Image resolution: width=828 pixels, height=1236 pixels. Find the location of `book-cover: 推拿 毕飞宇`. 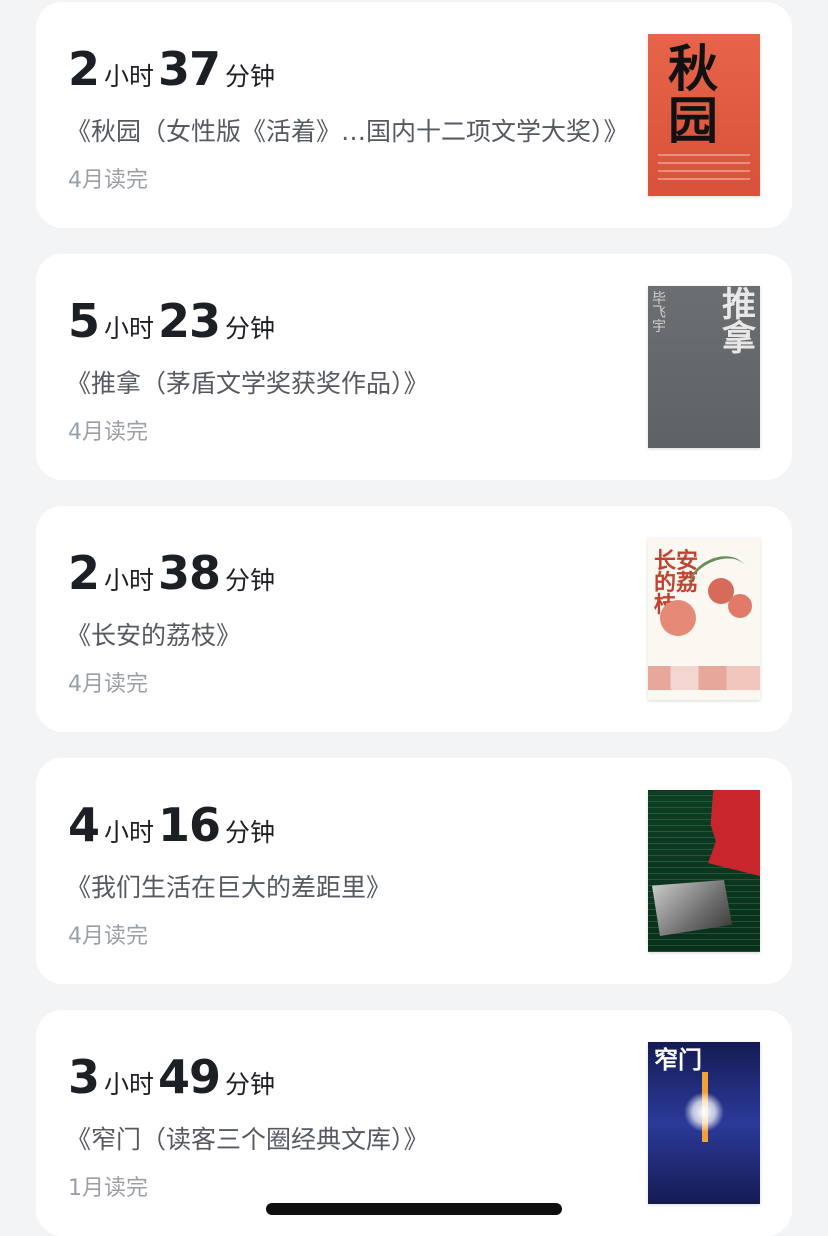

book-cover: 推拿 毕飞宇 is located at coordinates (704, 367).